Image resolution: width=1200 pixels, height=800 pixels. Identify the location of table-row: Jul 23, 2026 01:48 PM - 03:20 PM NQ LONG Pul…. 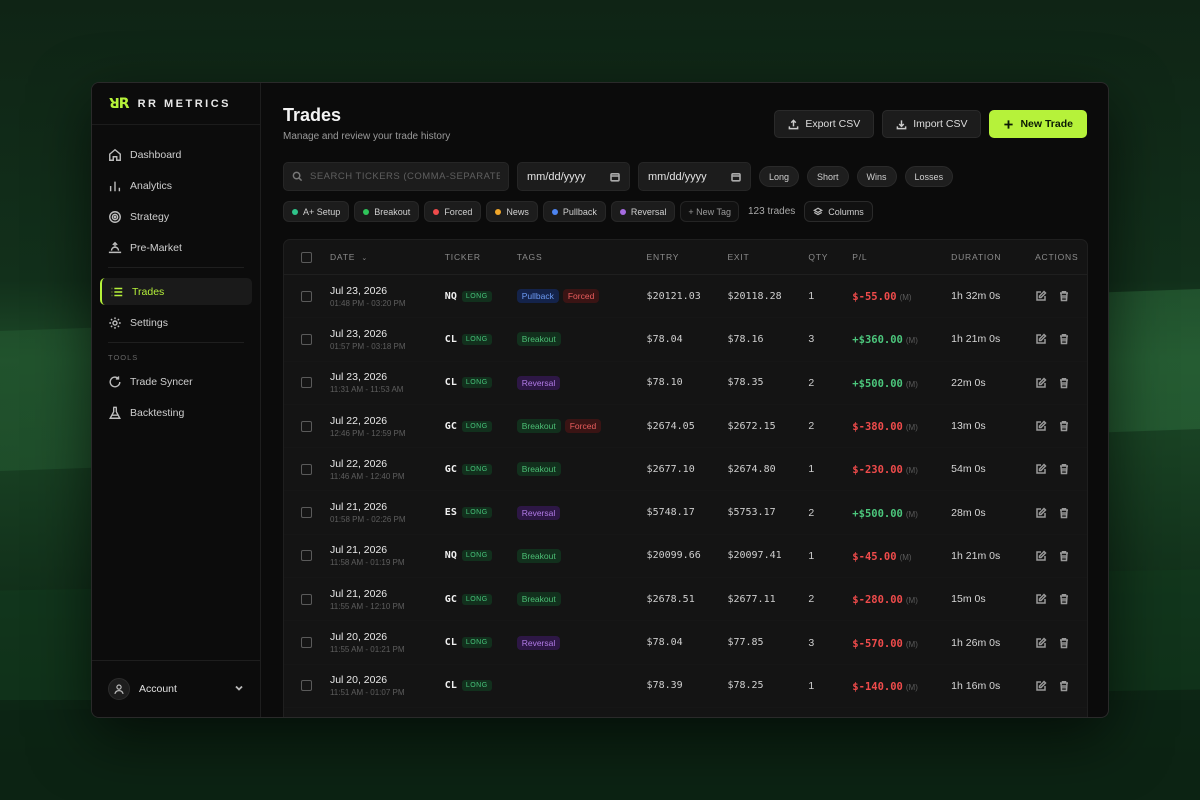
(685, 297).